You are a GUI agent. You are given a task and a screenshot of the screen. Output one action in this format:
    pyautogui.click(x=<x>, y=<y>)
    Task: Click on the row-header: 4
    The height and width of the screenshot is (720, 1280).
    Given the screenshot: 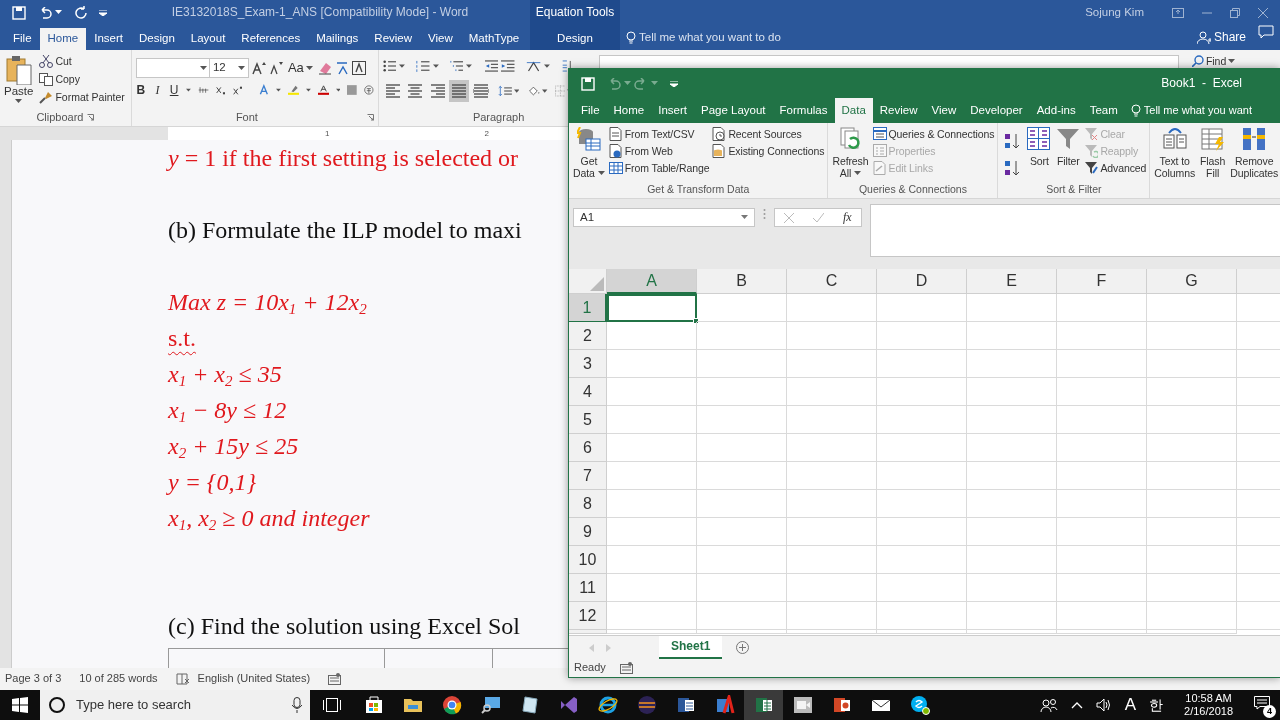 What is the action you would take?
    pyautogui.click(x=588, y=392)
    